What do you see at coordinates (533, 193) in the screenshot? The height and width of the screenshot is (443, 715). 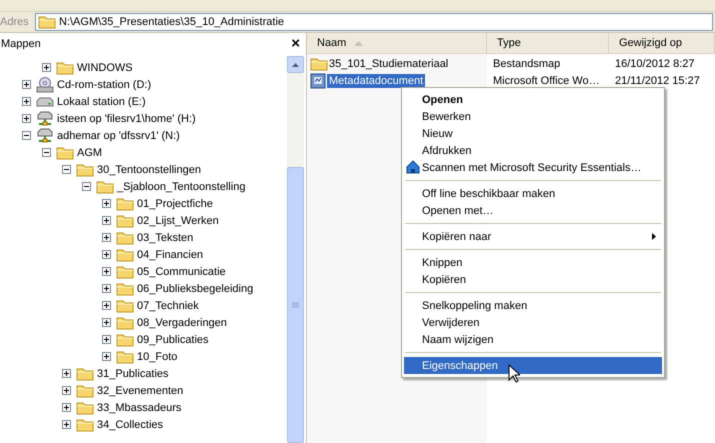 I see `menu-item: Off line beschikbaar maken` at bounding box center [533, 193].